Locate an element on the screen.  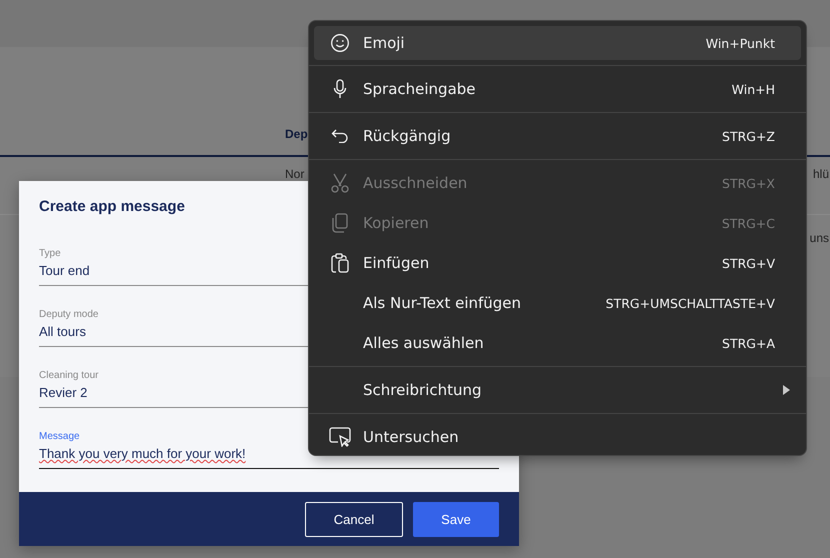
menu-item: Rückgängig STRG+Z is located at coordinates (557, 136).